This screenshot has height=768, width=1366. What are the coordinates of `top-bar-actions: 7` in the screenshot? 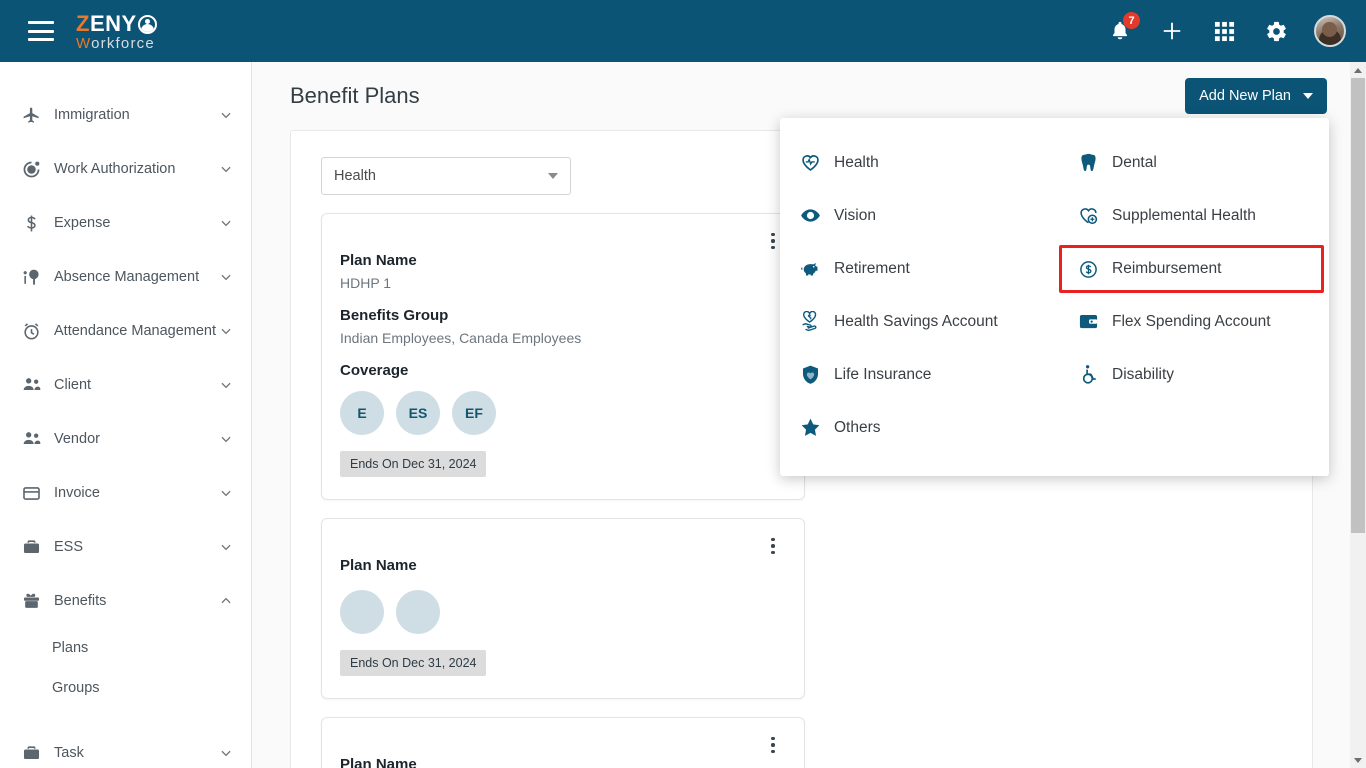 It's located at (1226, 29).